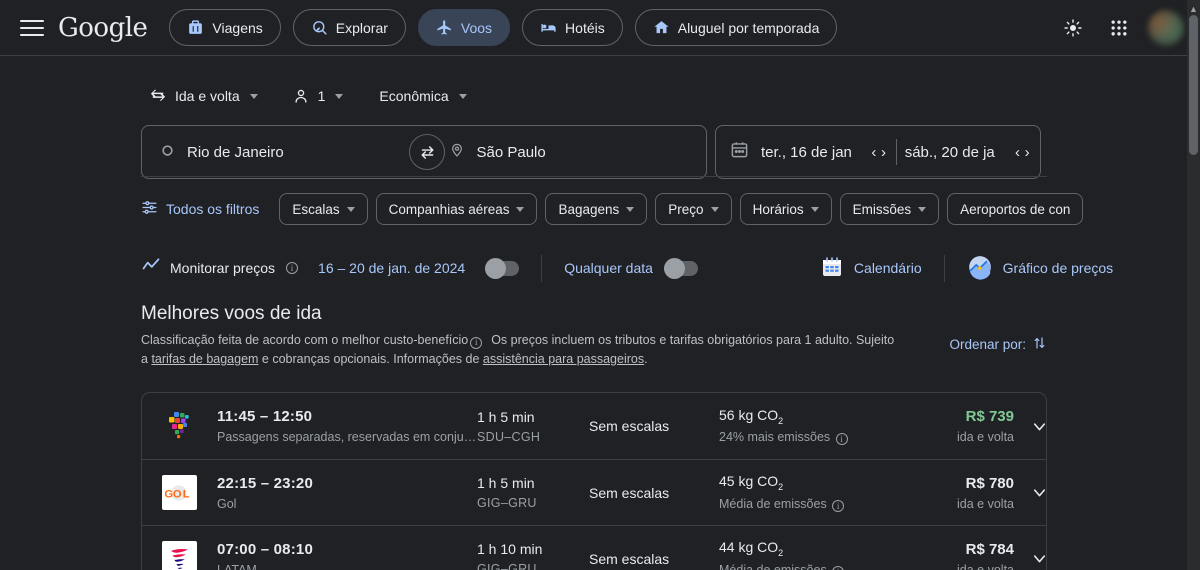 Image resolution: width=1200 pixels, height=570 pixels. What do you see at coordinates (213, 209) in the screenshot?
I see `all-filters-label: Todos os filtros` at bounding box center [213, 209].